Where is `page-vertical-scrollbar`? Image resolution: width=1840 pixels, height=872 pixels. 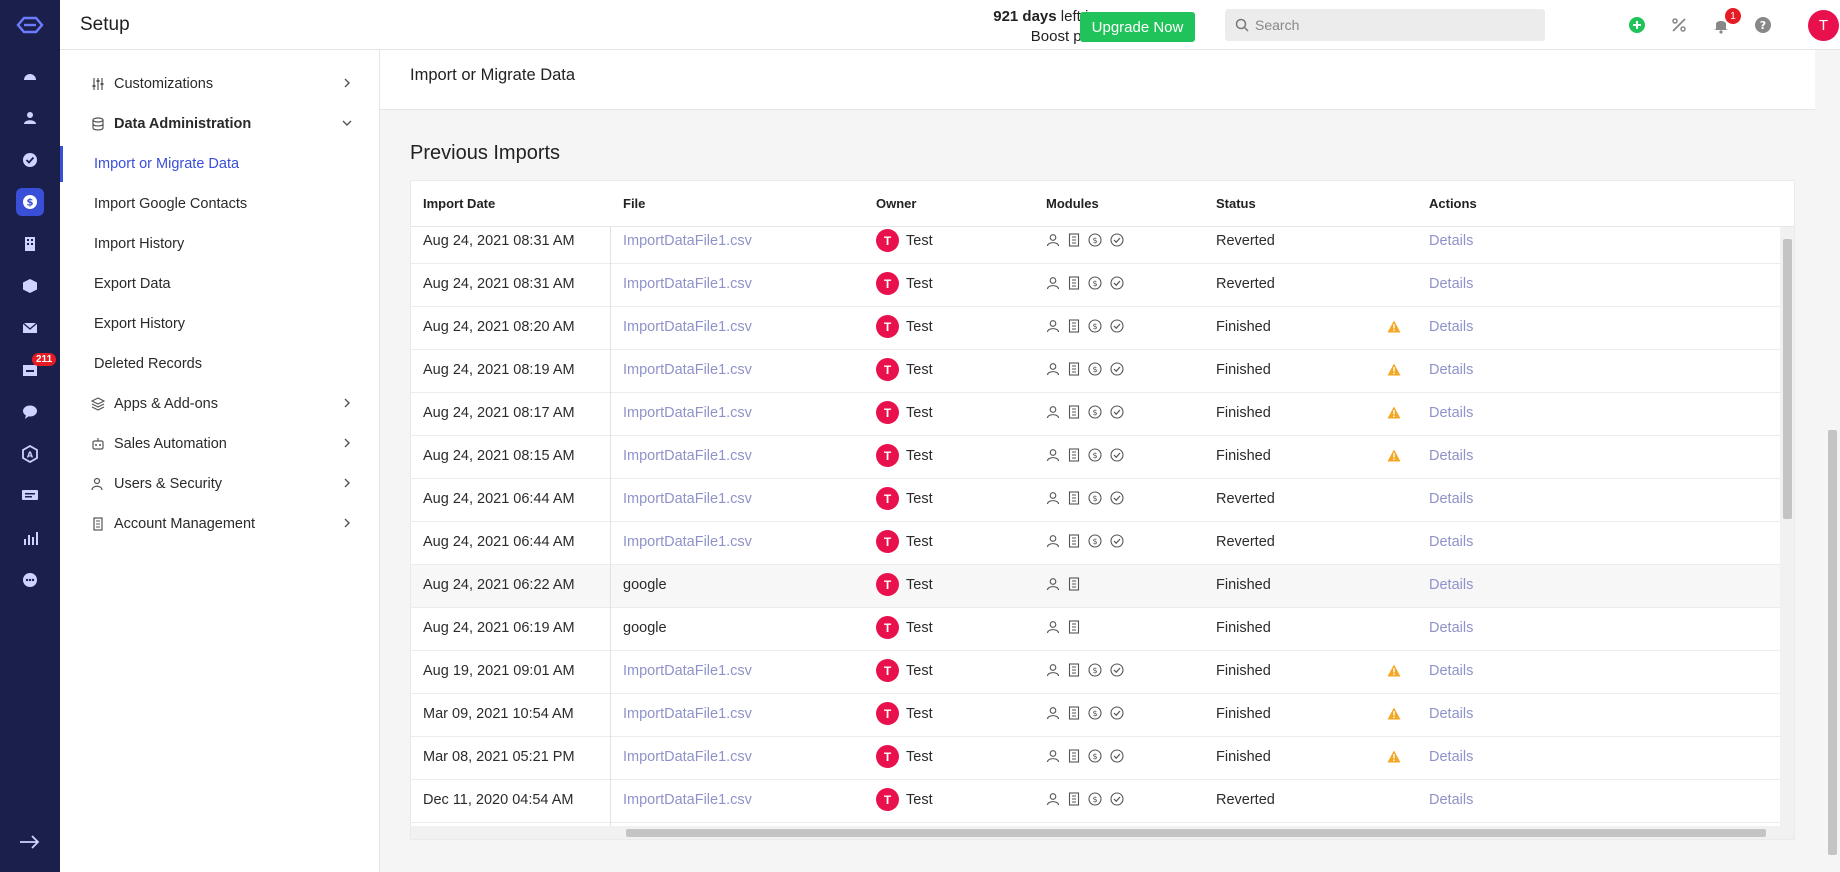
page-vertical-scrollbar is located at coordinates (1832, 480).